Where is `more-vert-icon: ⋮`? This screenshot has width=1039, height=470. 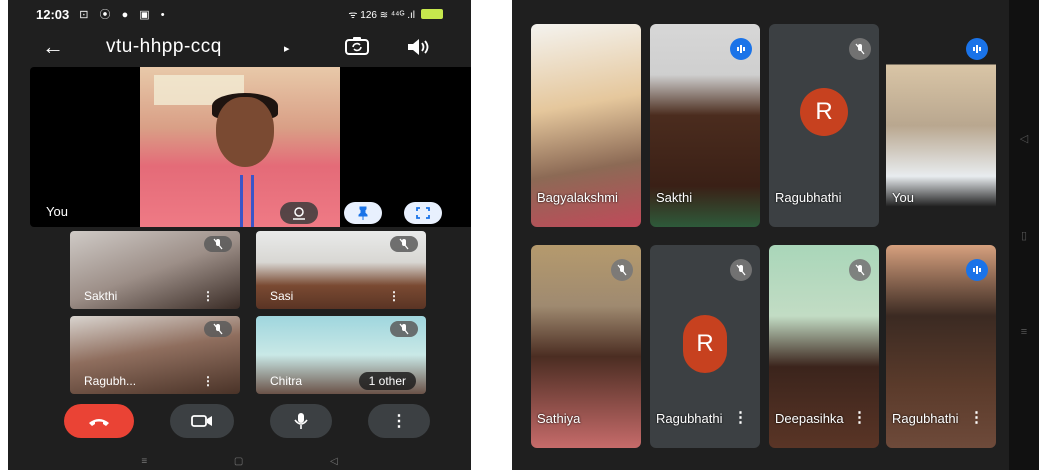
more-vert-icon: ⋮ is located at coordinates (399, 421).